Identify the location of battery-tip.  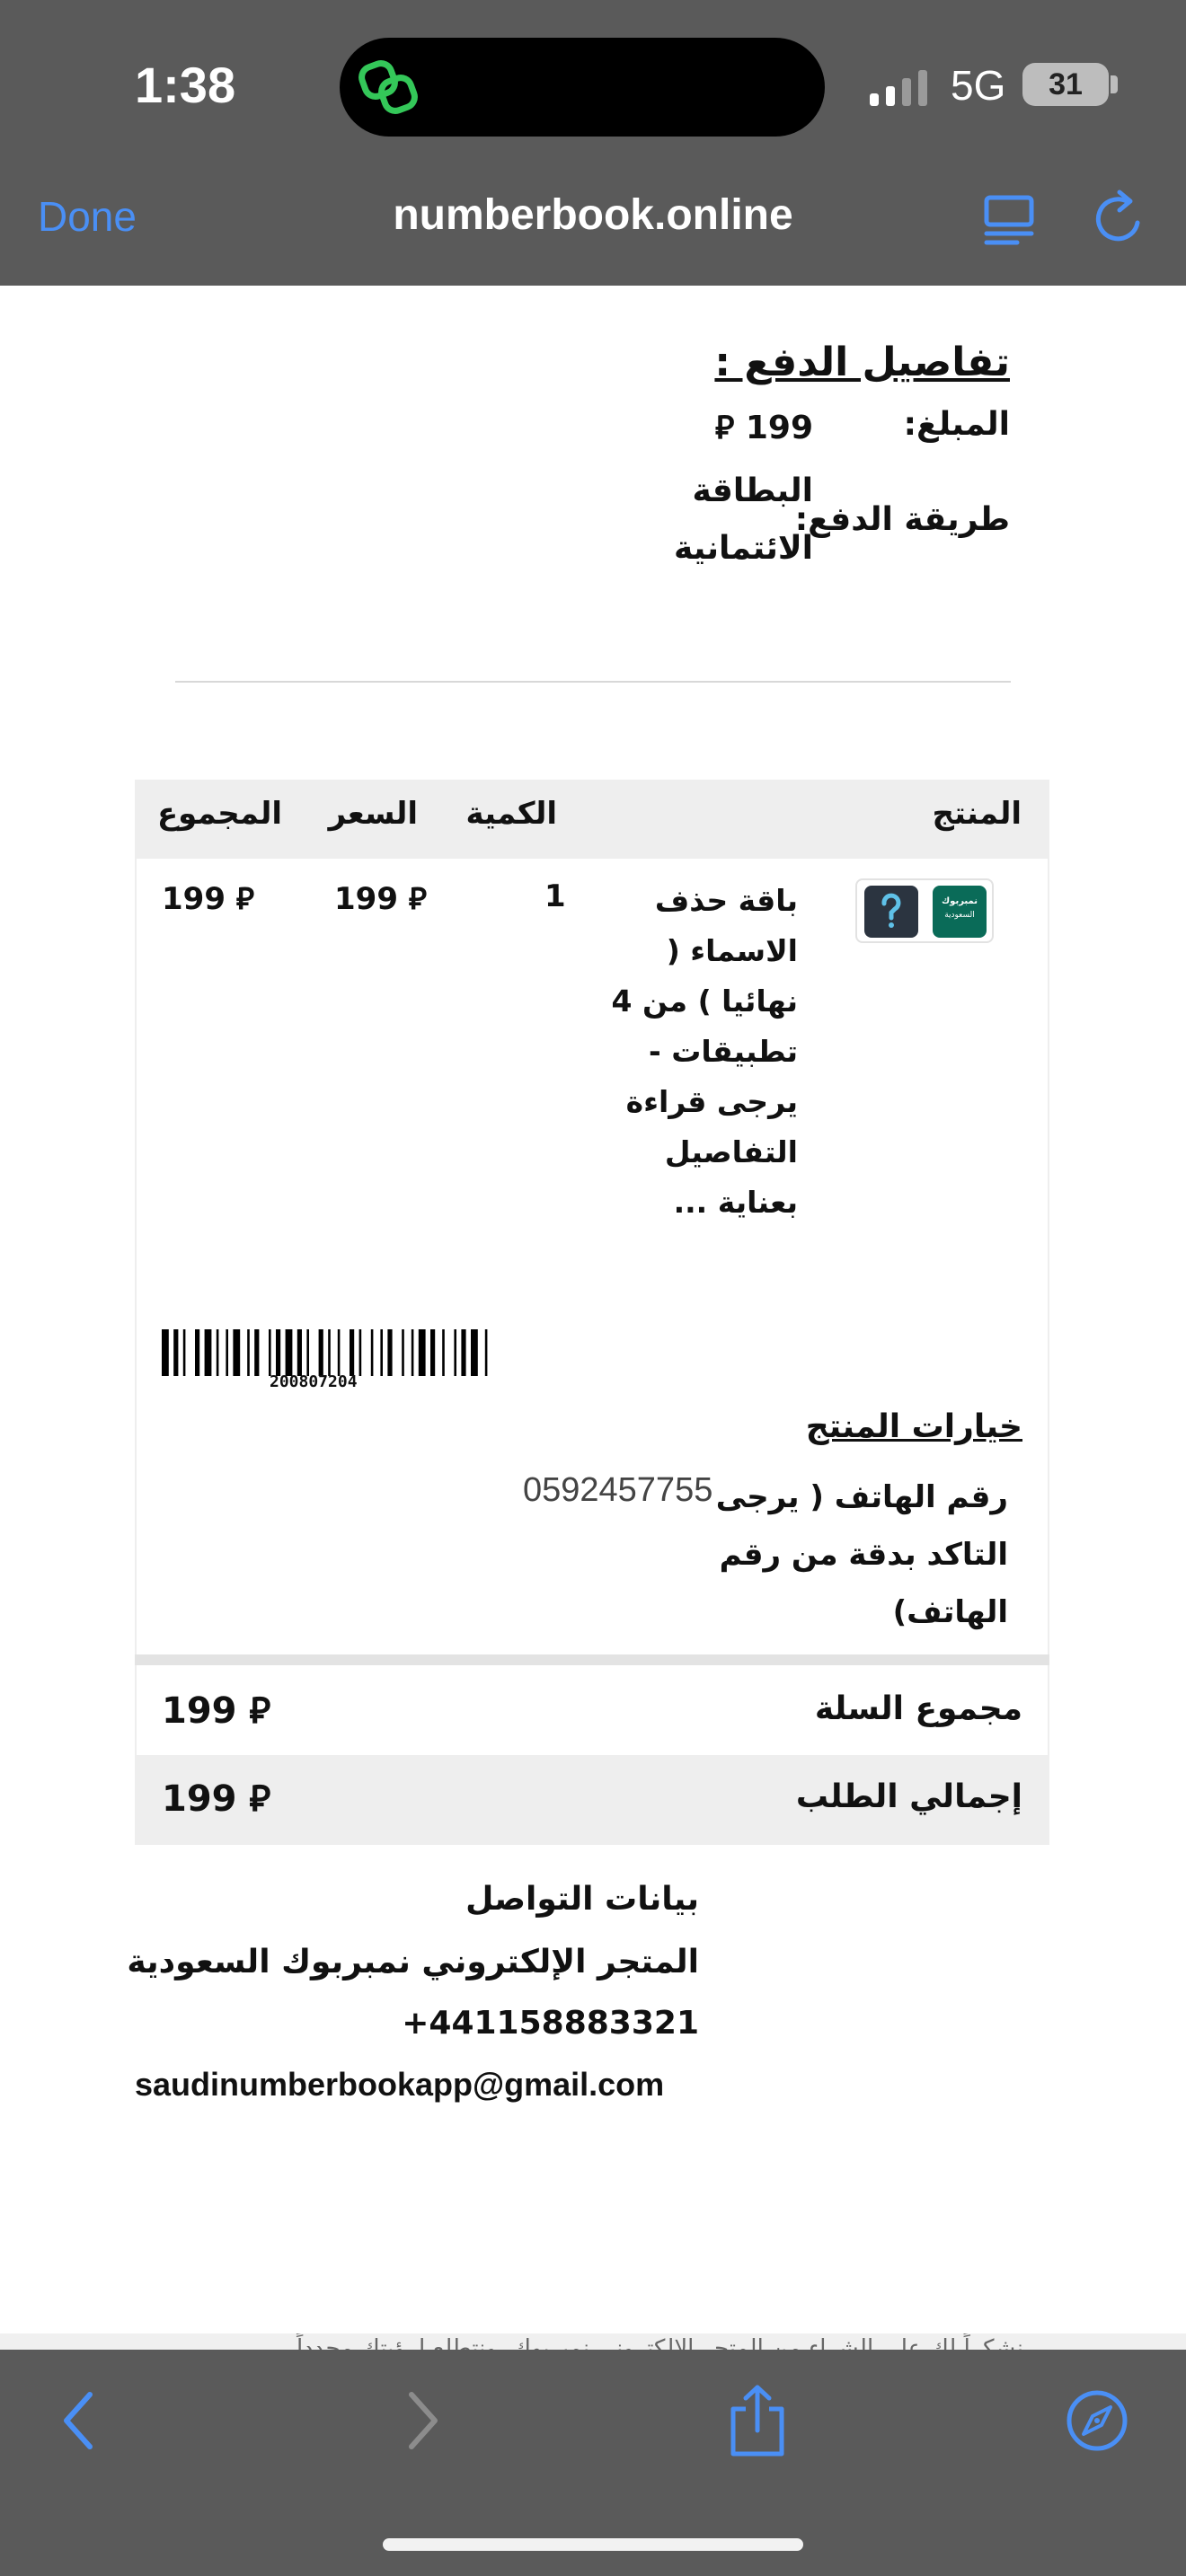
(1114, 84).